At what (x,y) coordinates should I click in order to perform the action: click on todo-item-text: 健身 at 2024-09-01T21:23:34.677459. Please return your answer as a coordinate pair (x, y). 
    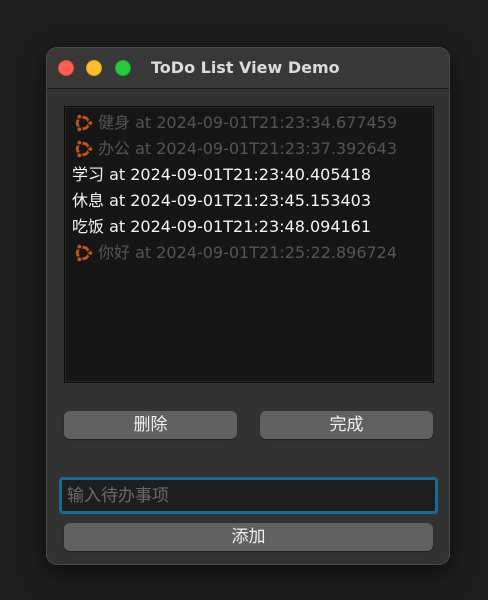
    Looking at the image, I should click on (248, 122).